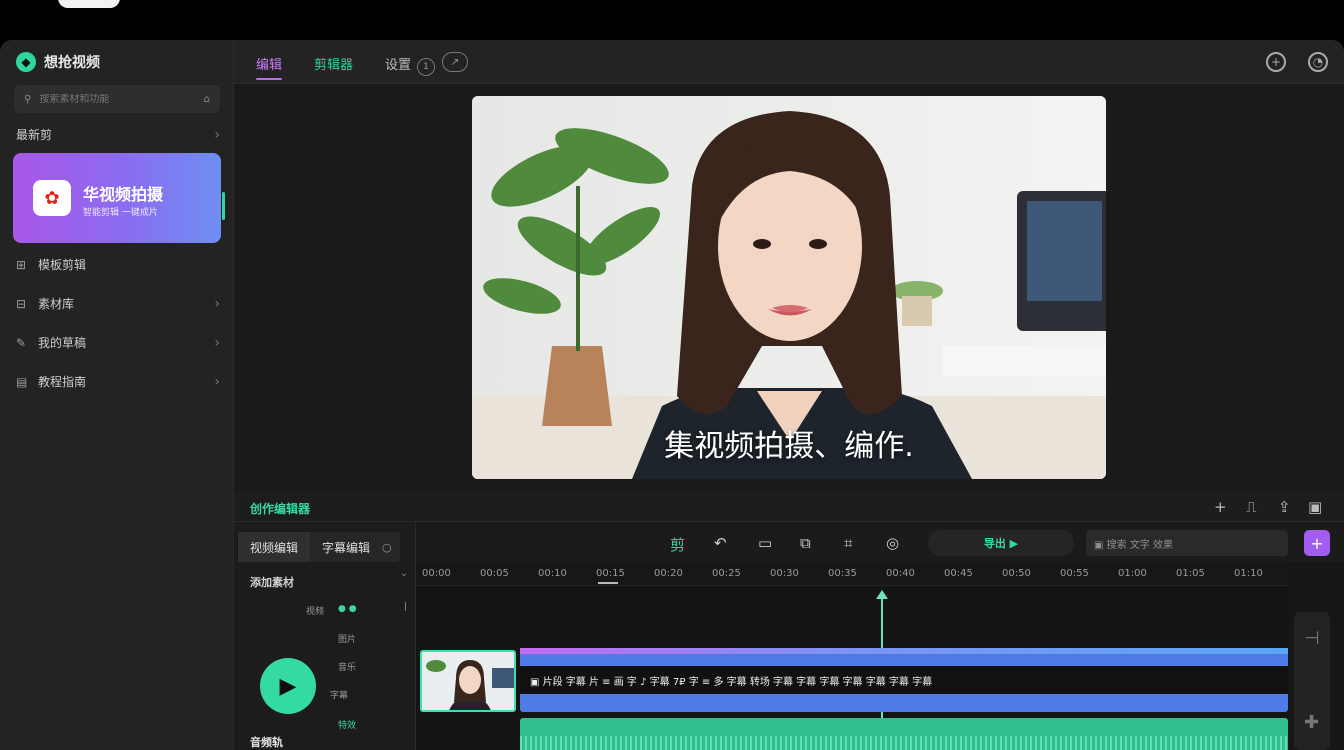 Image resolution: width=1344 pixels, height=750 pixels. Describe the element at coordinates (677, 544) in the screenshot. I see `cut-tool-icon: 剪` at that location.